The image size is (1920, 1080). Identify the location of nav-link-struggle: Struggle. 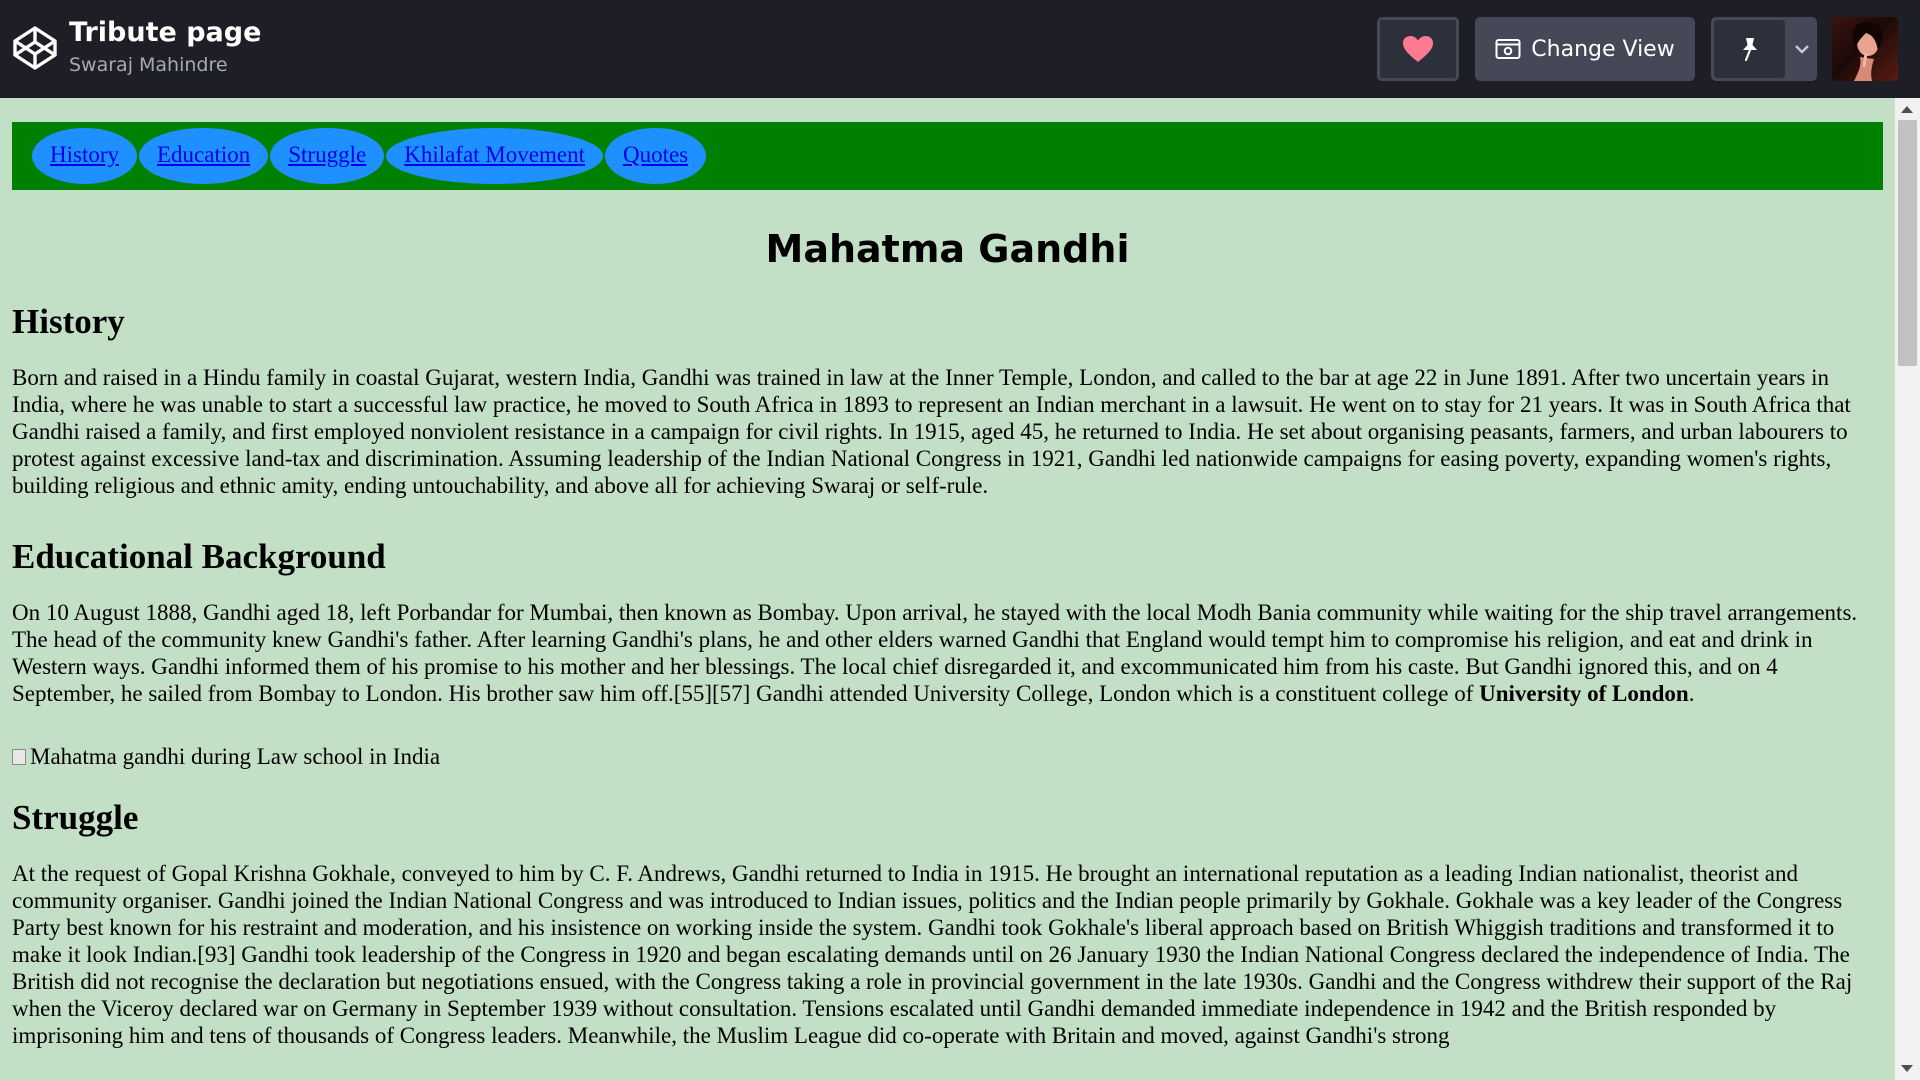
(327, 154).